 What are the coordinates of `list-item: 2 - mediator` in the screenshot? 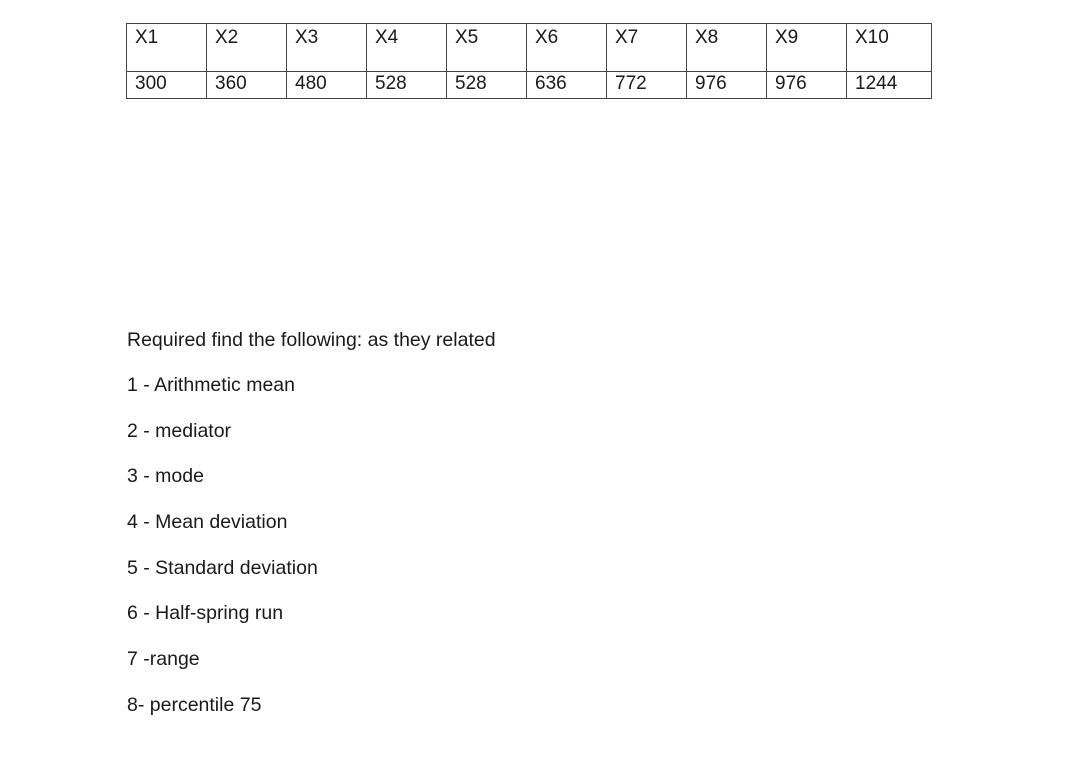 It's located at (179, 431).